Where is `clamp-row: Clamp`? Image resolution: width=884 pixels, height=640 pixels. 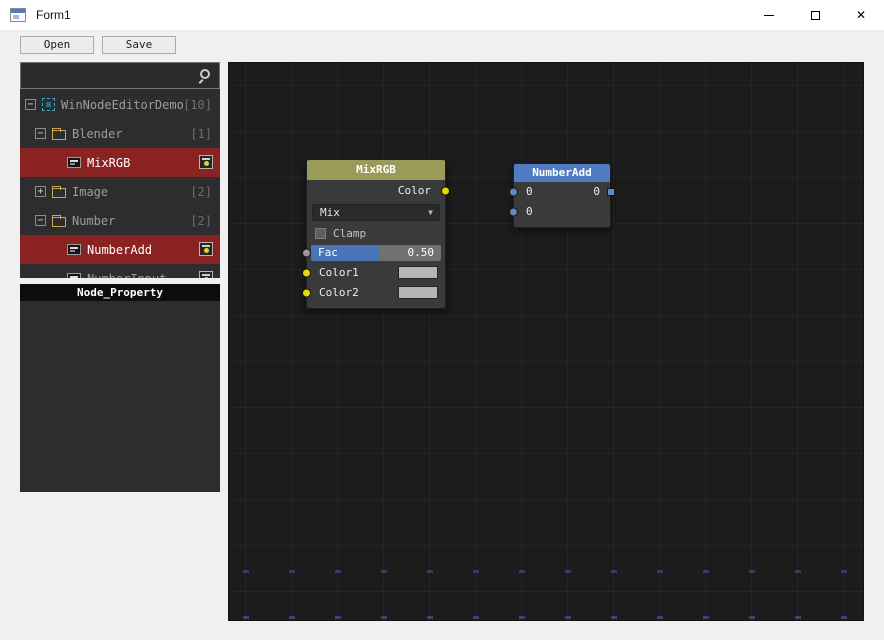 clamp-row: Clamp is located at coordinates (376, 233).